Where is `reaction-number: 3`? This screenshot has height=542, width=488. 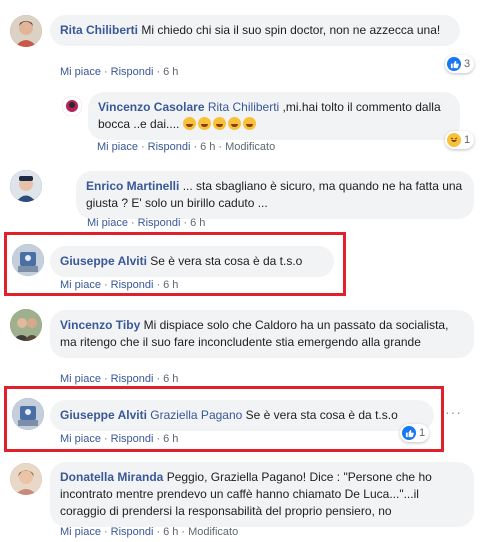
reaction-number: 3 is located at coordinates (467, 64).